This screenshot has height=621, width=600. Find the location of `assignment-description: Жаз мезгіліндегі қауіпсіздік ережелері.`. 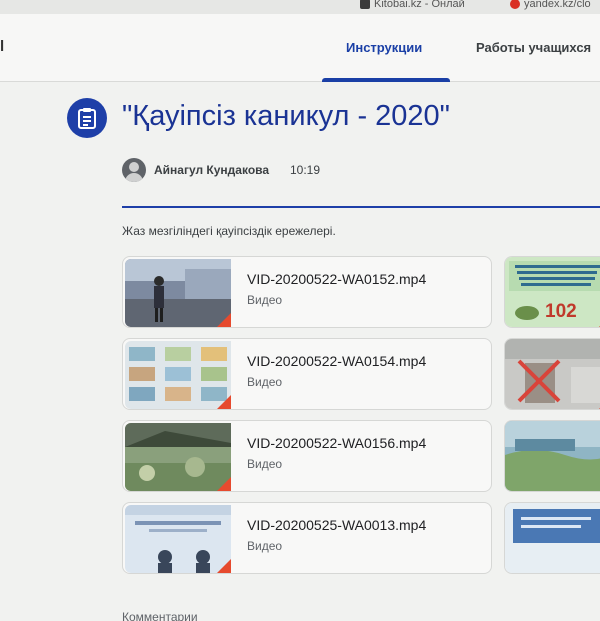

assignment-description: Жаз мезгіліндегі қауіпсіздік ережелері. is located at coordinates (229, 231).